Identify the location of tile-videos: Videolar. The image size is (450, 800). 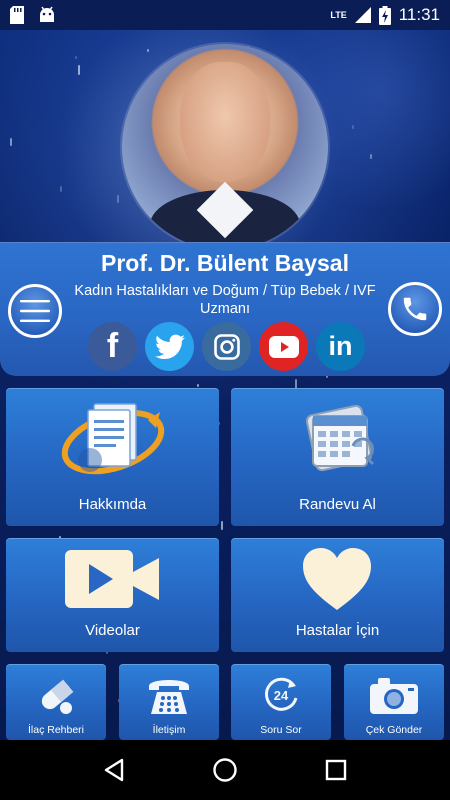
(112, 595).